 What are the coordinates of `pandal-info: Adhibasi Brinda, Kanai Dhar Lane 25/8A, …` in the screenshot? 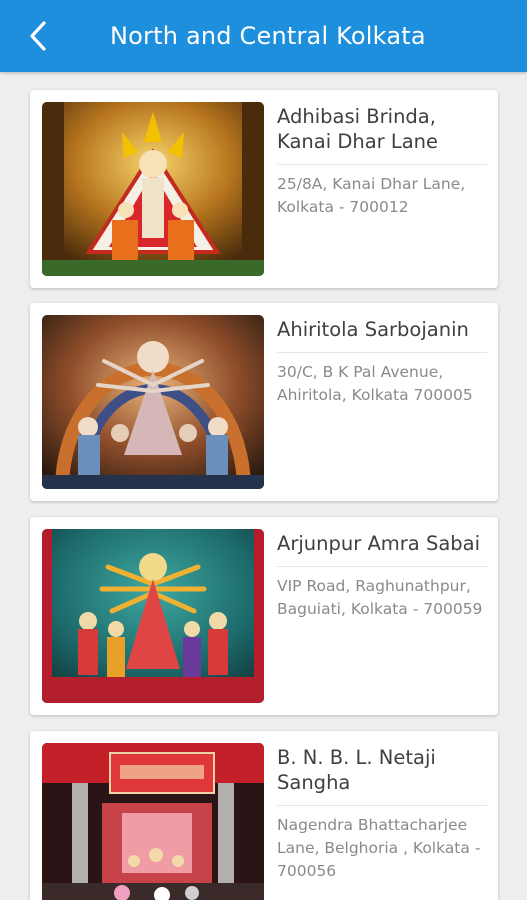 It's located at (382, 161).